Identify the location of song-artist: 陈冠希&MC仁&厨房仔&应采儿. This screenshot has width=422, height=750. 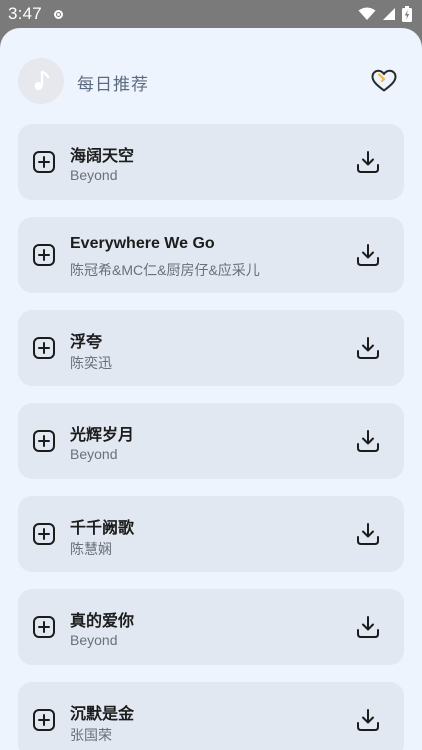
(165, 270).